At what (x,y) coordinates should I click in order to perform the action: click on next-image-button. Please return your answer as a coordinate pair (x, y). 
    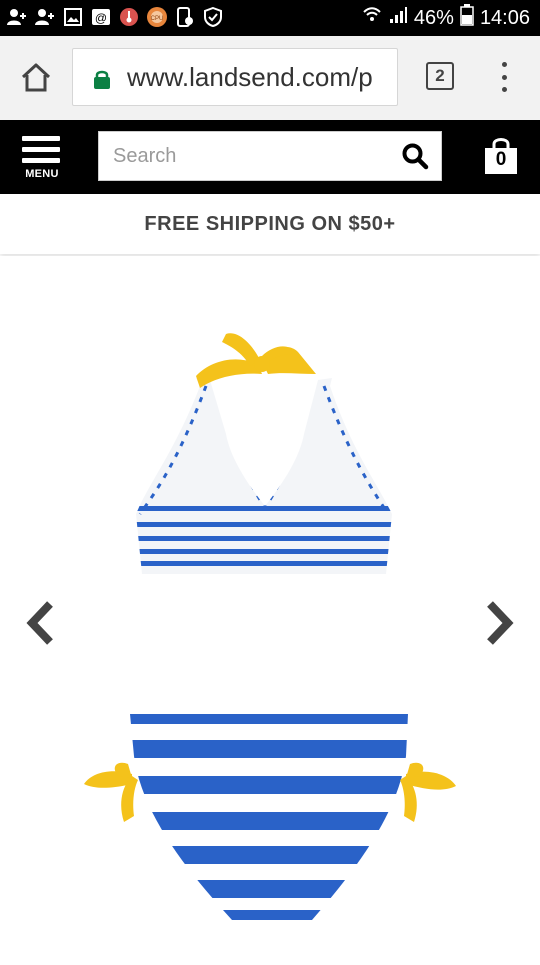
    Looking at the image, I should click on (500, 623).